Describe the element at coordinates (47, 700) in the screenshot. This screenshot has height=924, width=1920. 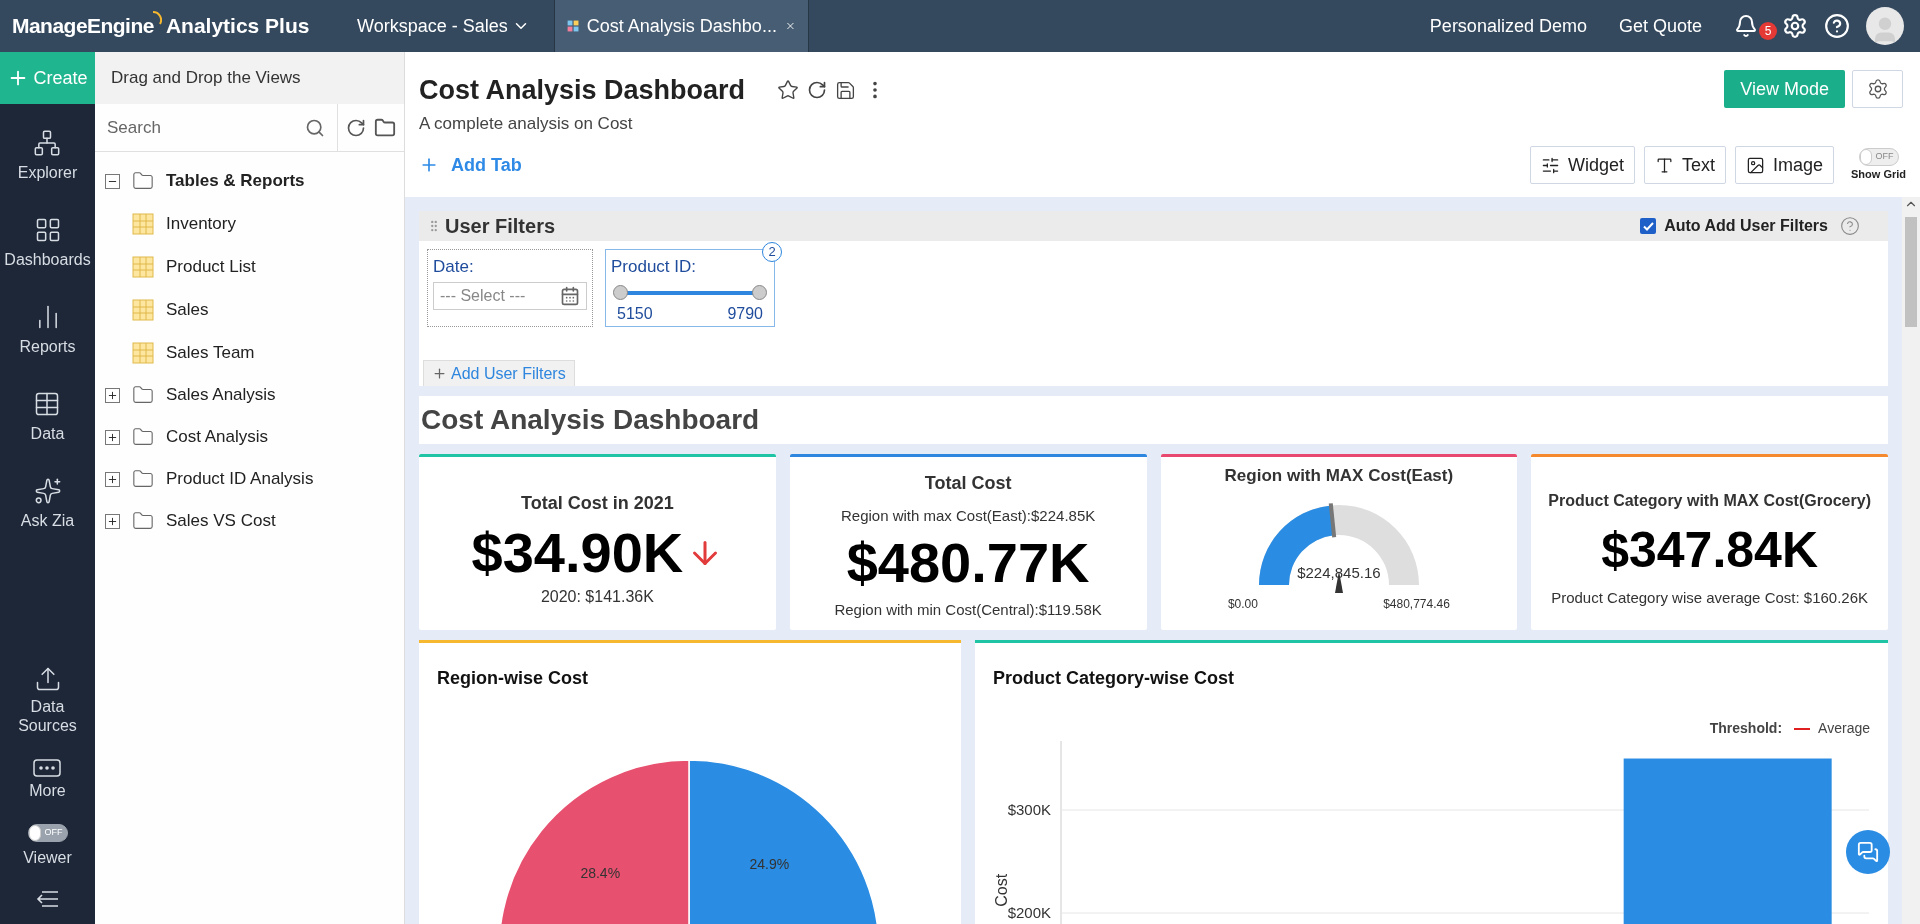
I see `nav-item: Data Sources` at that location.